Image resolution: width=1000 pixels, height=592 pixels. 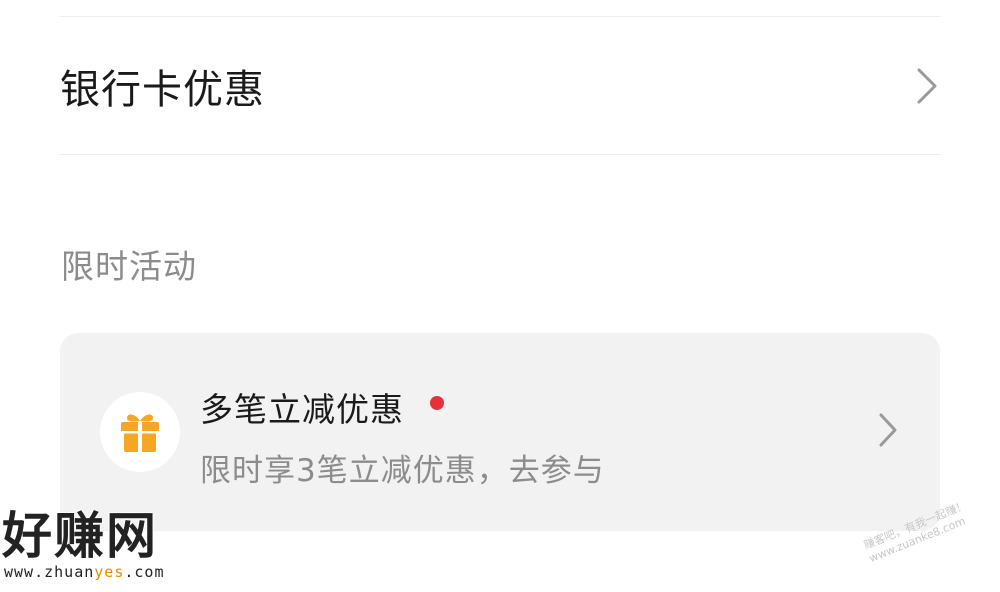 I want to click on watermark-logo: 好赚网, so click(x=80, y=536).